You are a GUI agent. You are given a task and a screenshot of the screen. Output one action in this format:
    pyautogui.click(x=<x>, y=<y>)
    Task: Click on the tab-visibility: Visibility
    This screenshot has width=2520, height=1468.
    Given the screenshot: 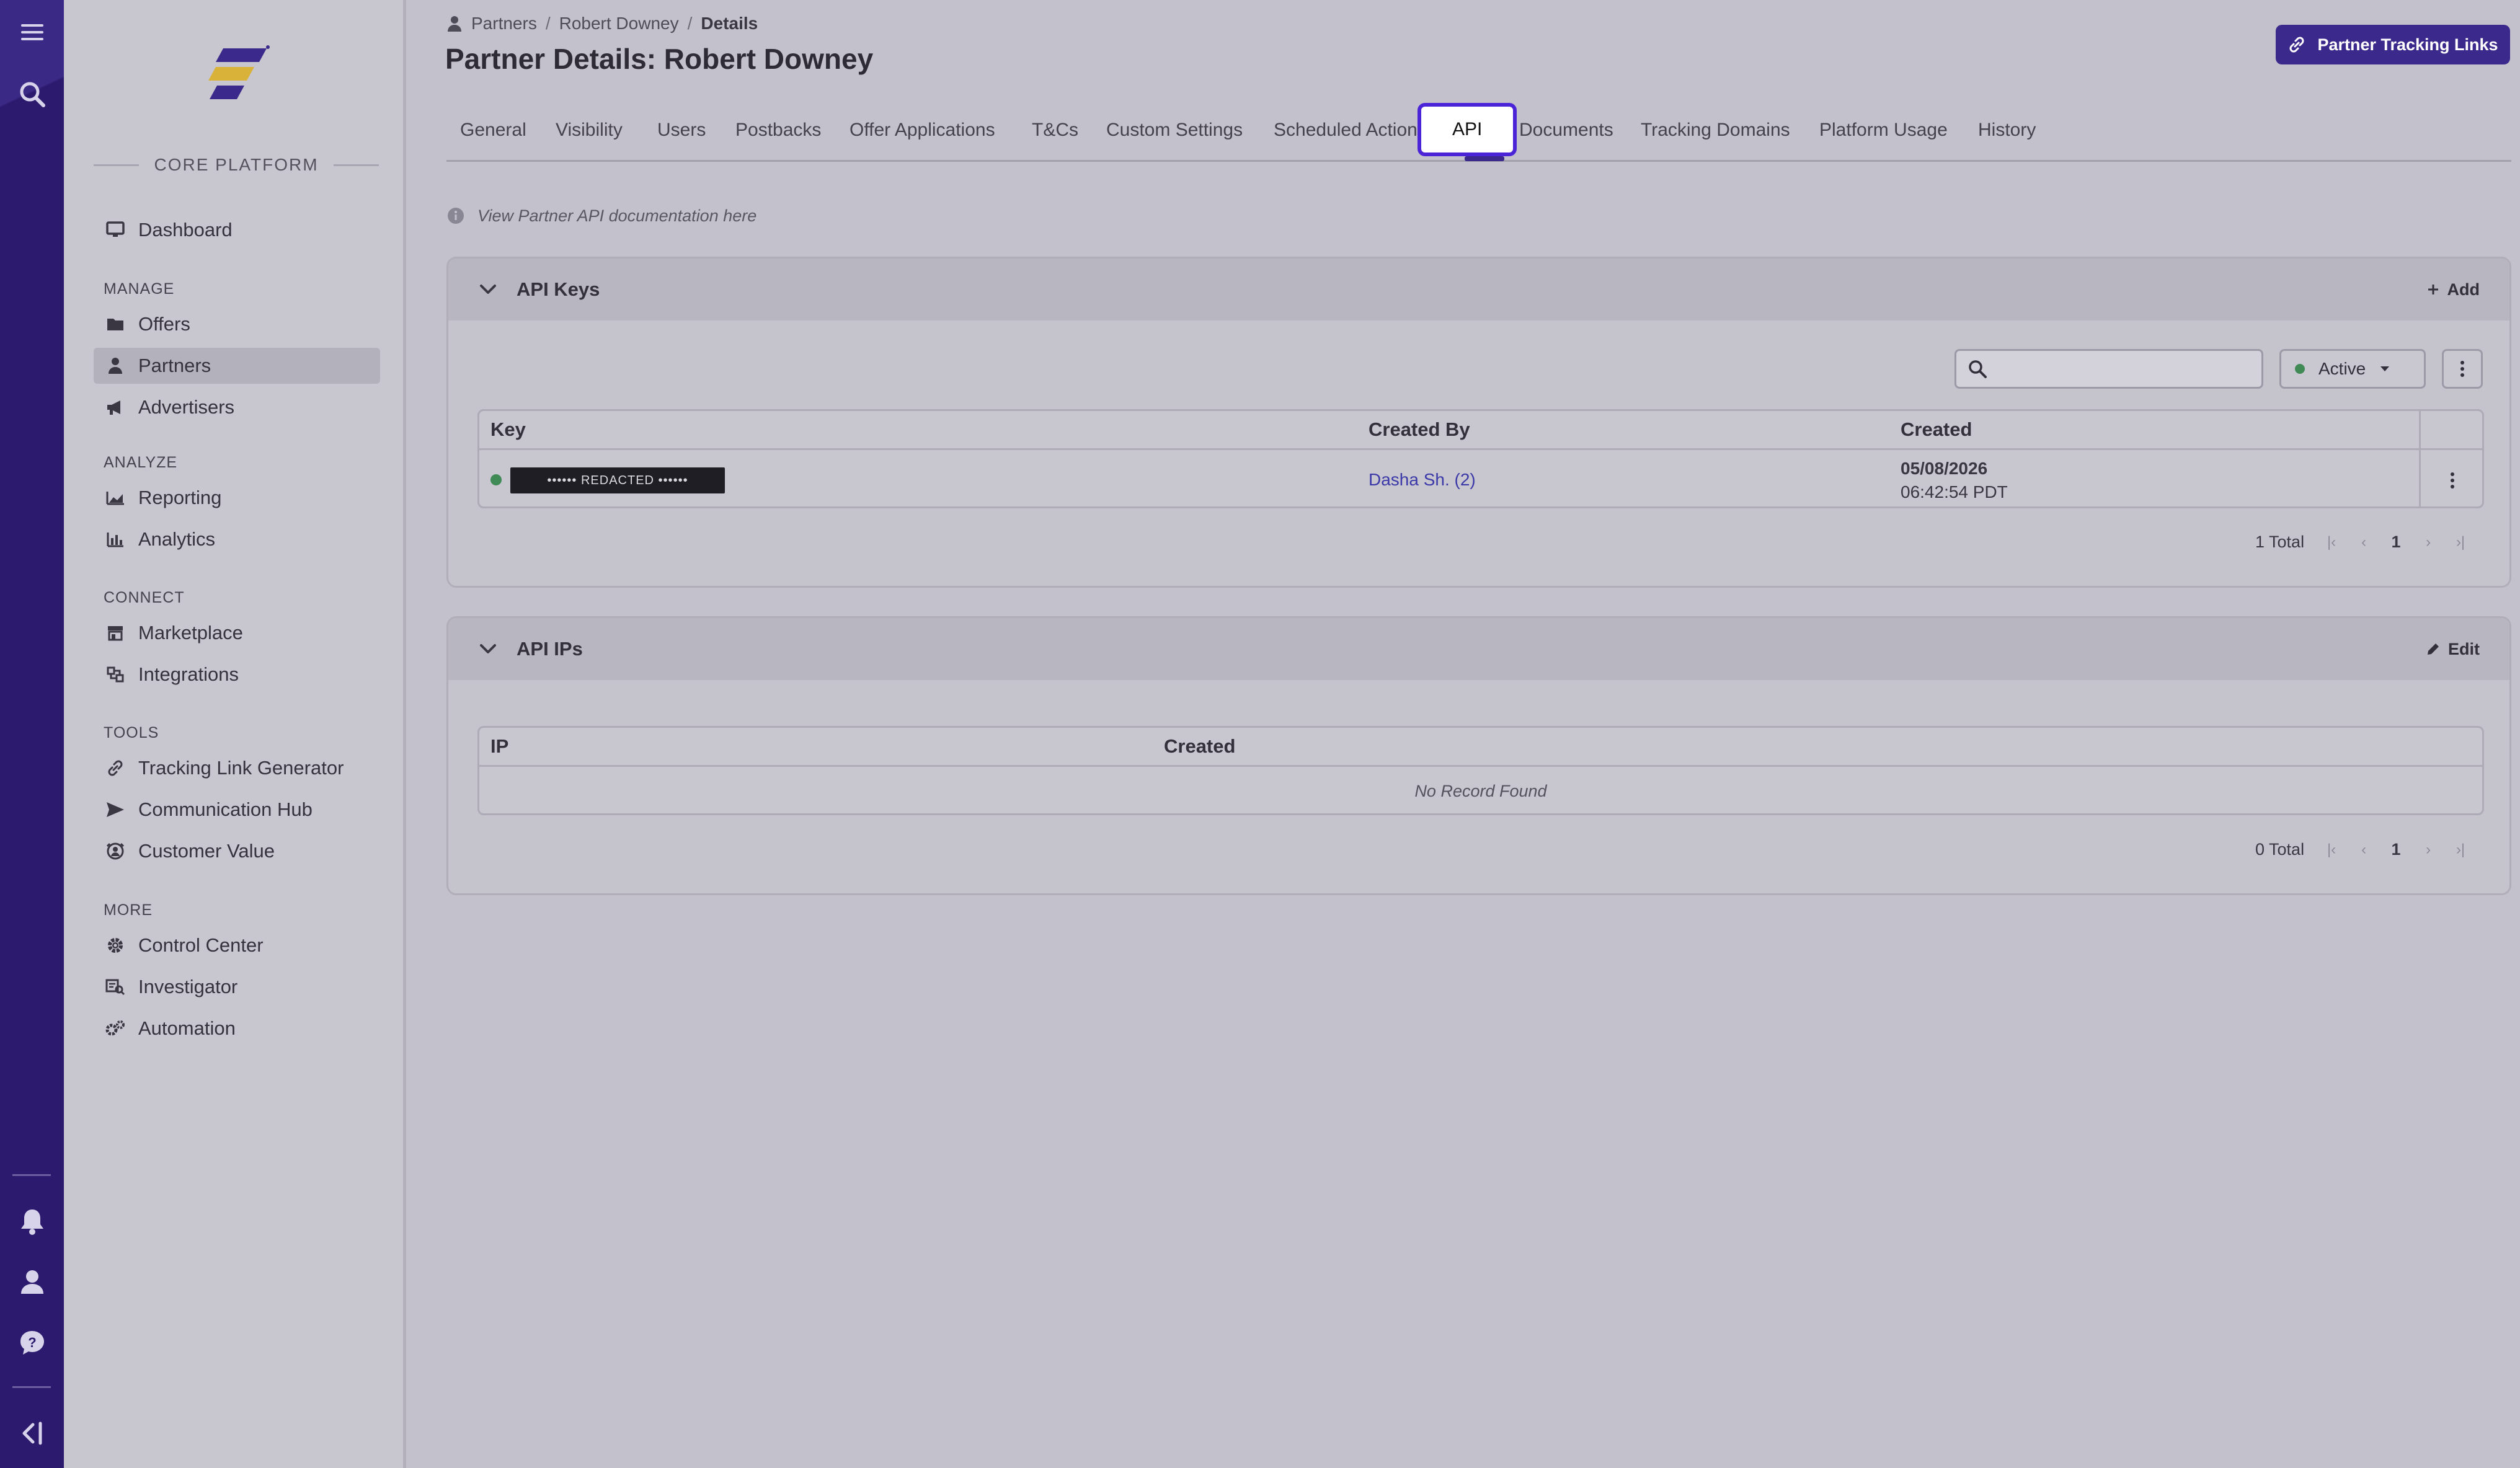 What is the action you would take?
    pyautogui.click(x=589, y=130)
    